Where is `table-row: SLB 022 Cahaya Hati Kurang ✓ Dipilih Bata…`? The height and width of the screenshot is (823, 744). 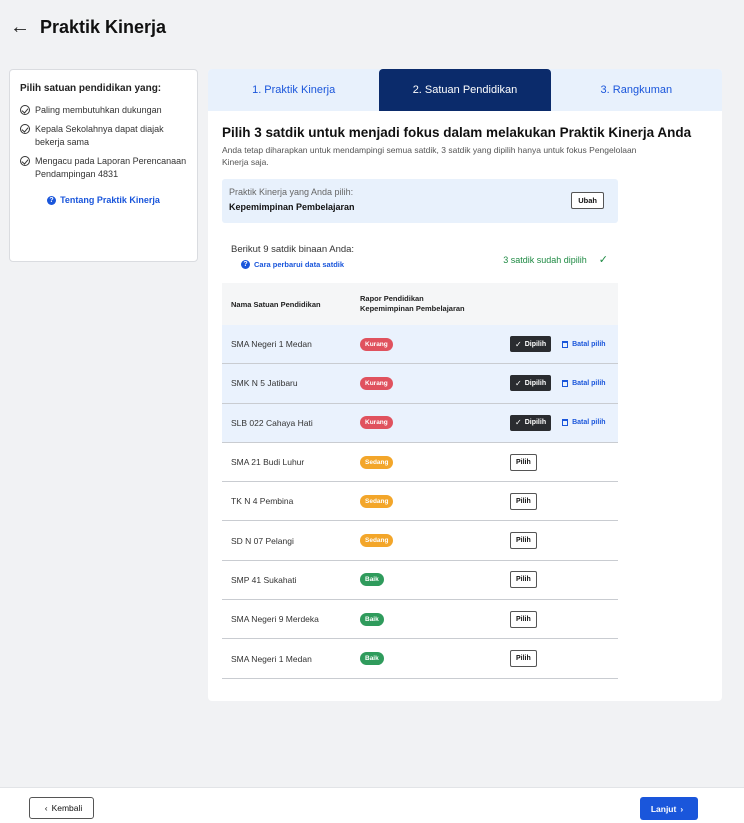 table-row: SLB 022 Cahaya Hati Kurang ✓ Dipilih Bata… is located at coordinates (420, 423).